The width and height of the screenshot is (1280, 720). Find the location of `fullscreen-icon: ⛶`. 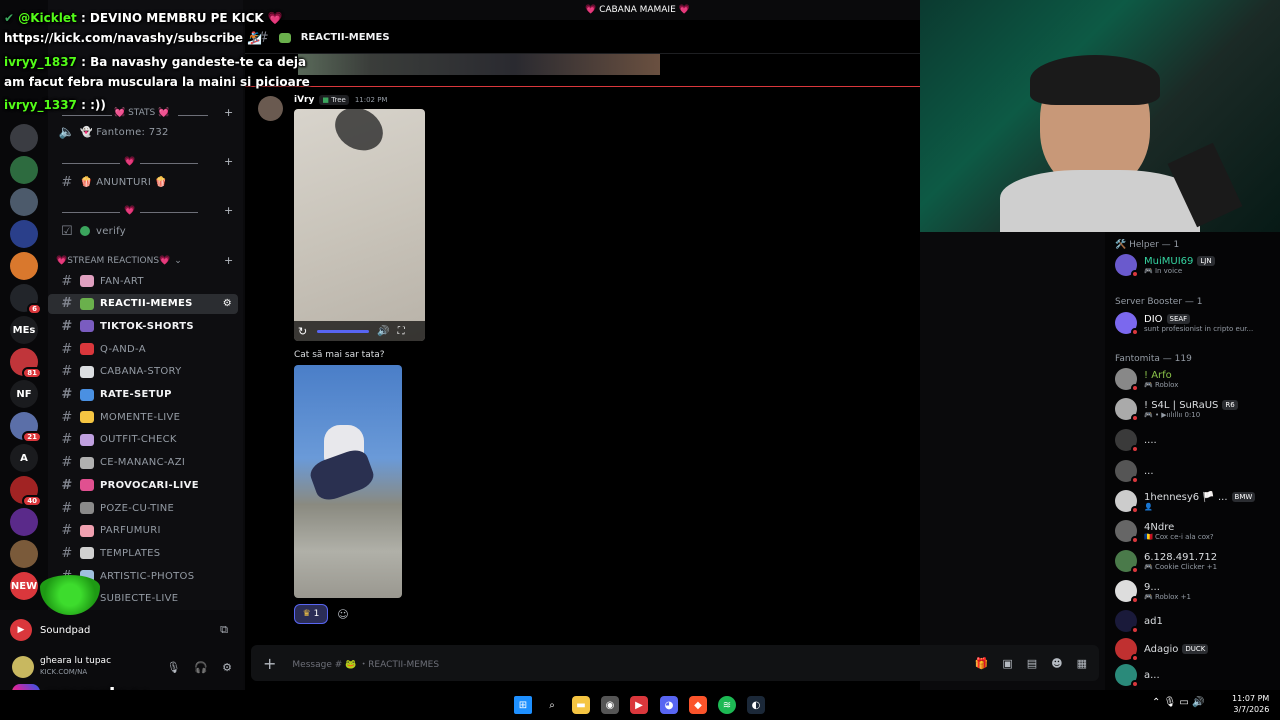

fullscreen-icon: ⛶ is located at coordinates (401, 331).